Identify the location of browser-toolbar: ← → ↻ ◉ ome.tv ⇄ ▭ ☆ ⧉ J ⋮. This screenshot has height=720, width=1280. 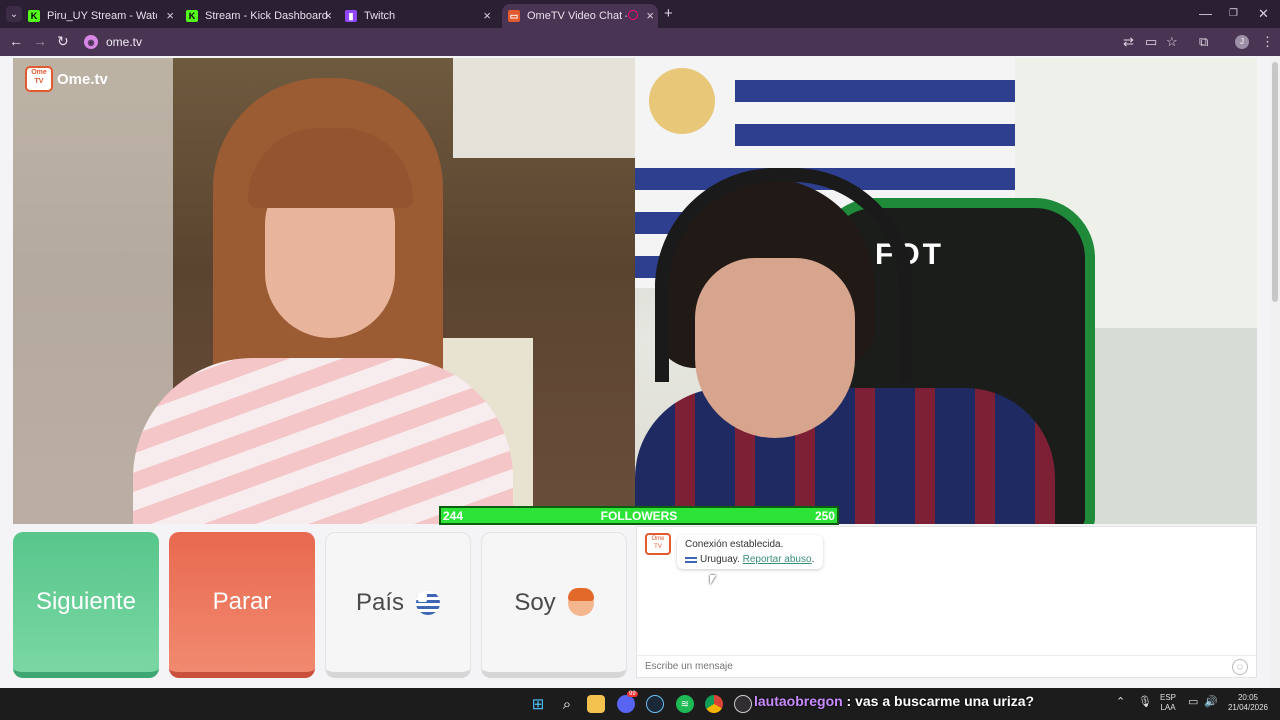
(640, 42).